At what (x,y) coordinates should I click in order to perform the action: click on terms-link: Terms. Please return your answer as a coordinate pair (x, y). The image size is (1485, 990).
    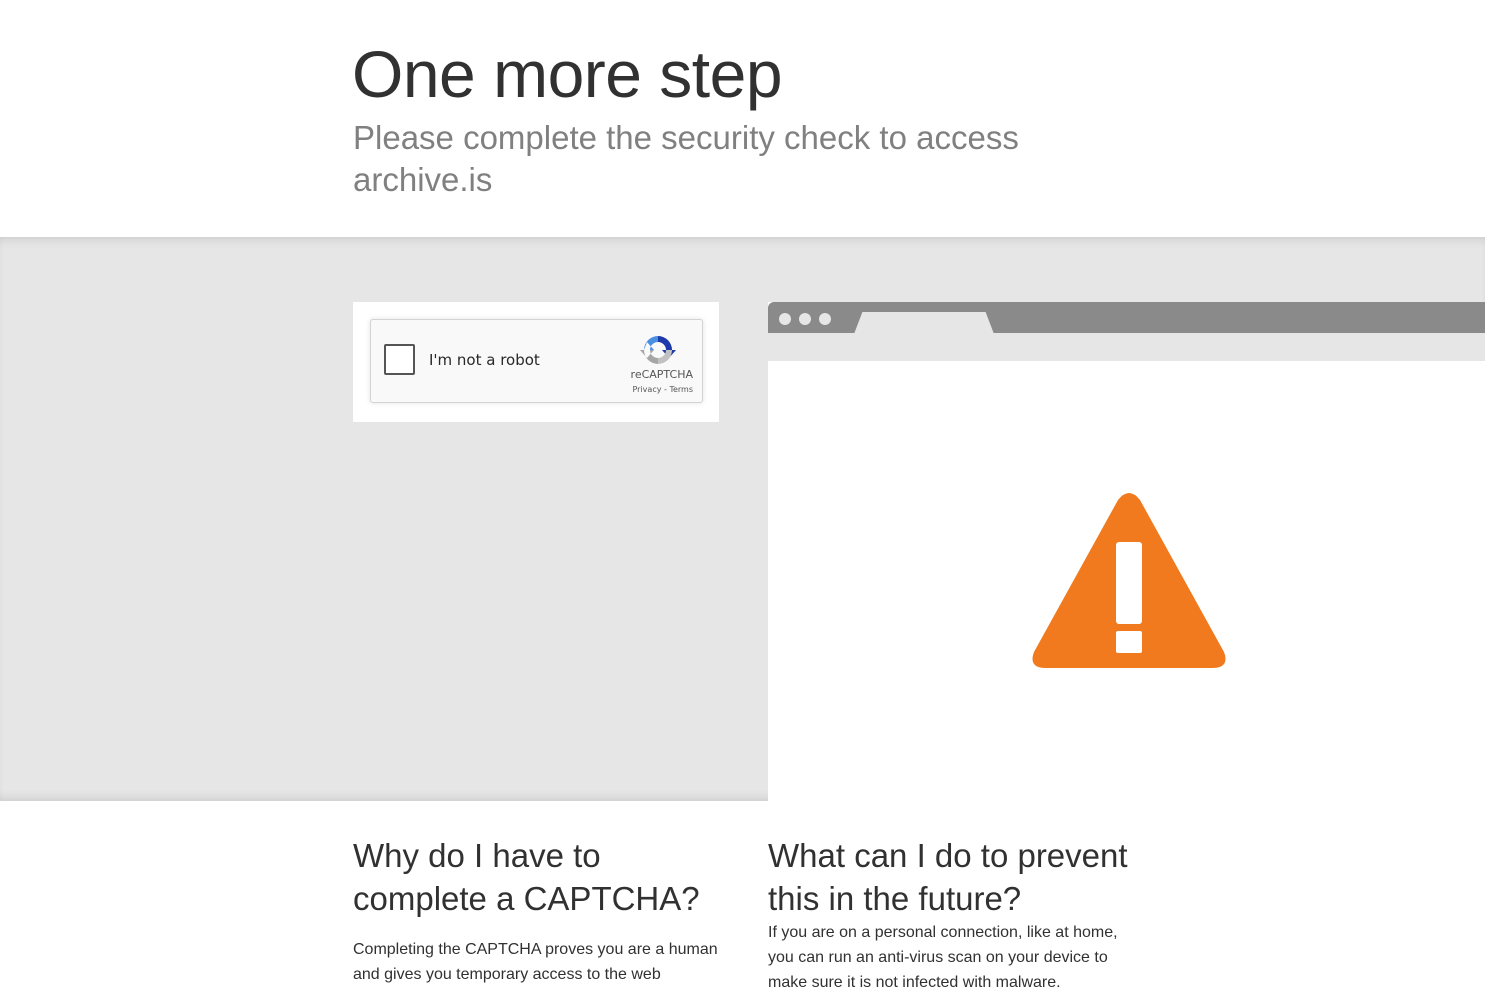
    Looking at the image, I should click on (681, 389).